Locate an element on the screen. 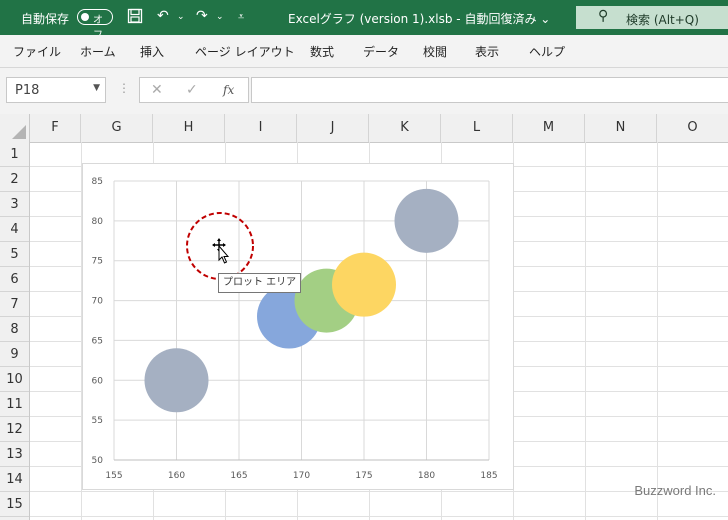 This screenshot has width=728, height=520. row-header-15: 15 is located at coordinates (14, 504).